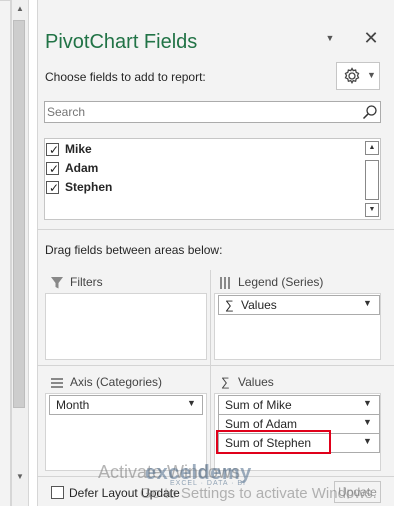 Image resolution: width=394 pixels, height=506 pixels. I want to click on axis-month-pill: Month ▼, so click(126, 405).